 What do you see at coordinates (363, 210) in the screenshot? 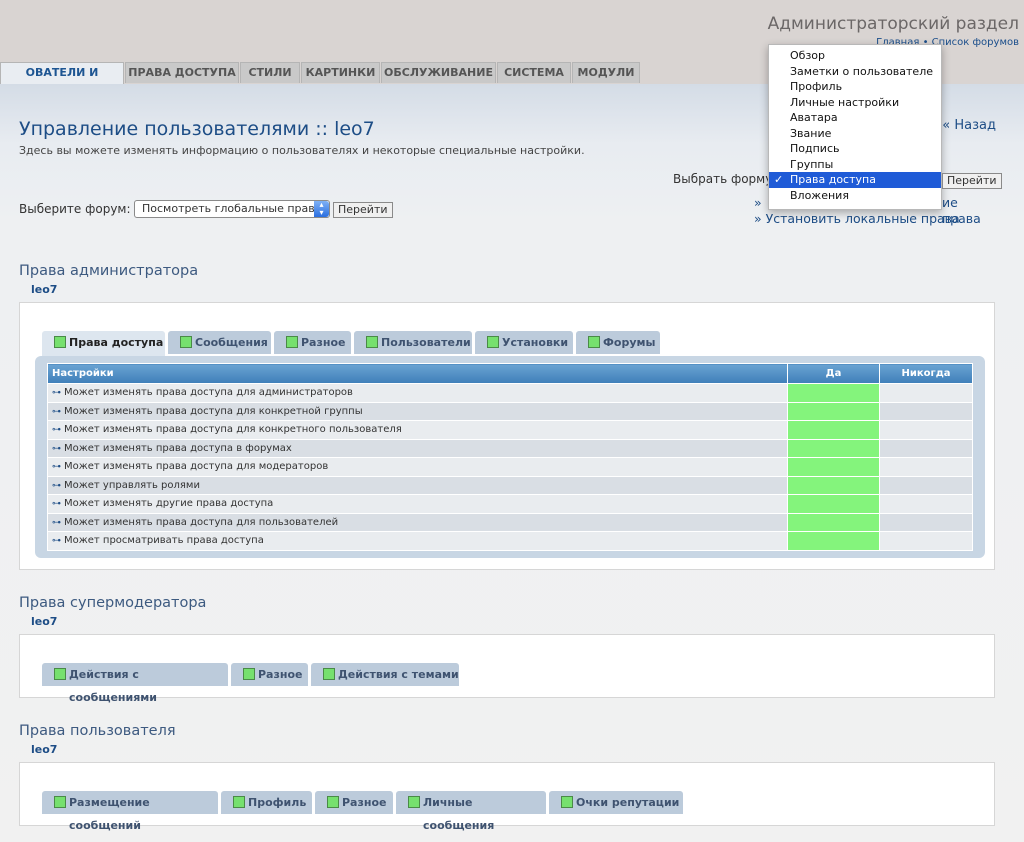
I see `forum-go-button: Перейти` at bounding box center [363, 210].